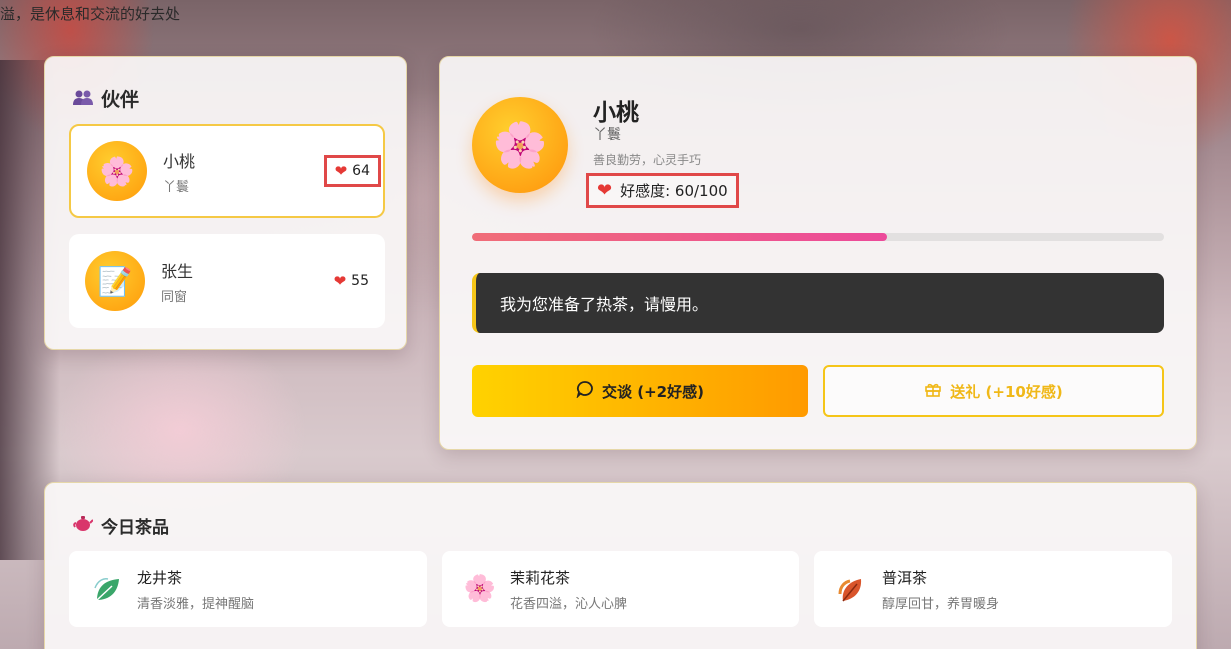 This screenshot has height=649, width=1231. Describe the element at coordinates (120, 100) in the screenshot. I see `partners-title-label: 伙伴` at that location.